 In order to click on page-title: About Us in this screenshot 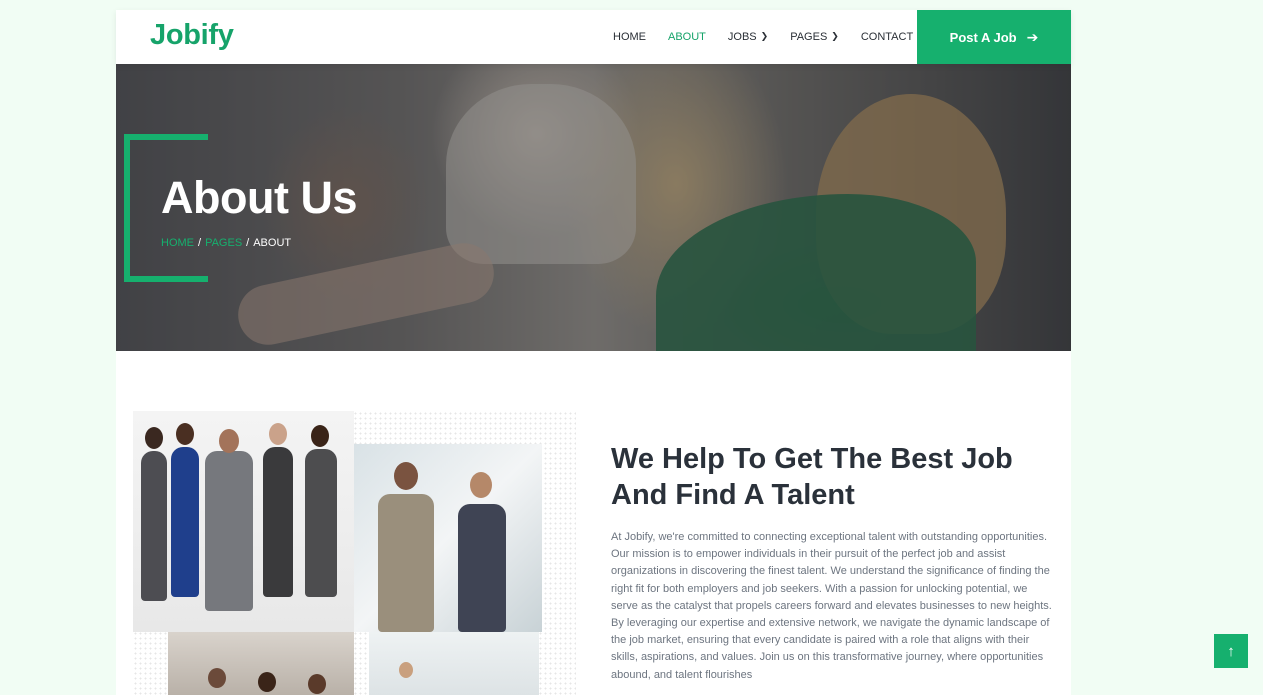, I will do `click(259, 197)`.